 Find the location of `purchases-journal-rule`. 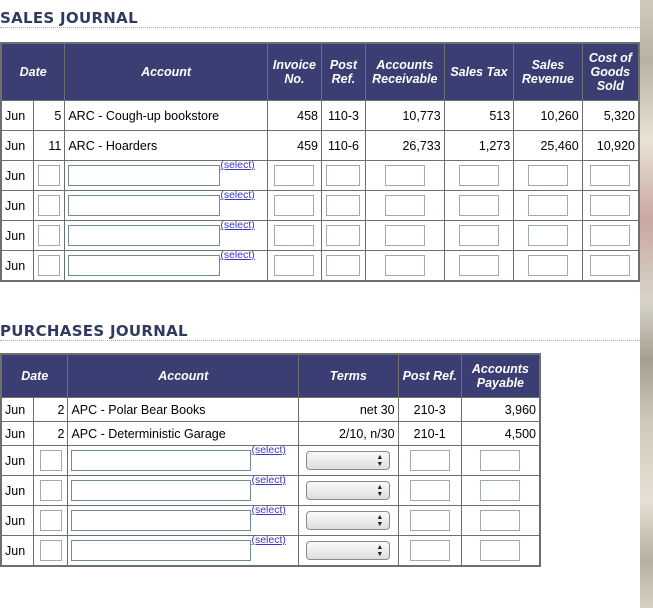

purchases-journal-rule is located at coordinates (320, 340).